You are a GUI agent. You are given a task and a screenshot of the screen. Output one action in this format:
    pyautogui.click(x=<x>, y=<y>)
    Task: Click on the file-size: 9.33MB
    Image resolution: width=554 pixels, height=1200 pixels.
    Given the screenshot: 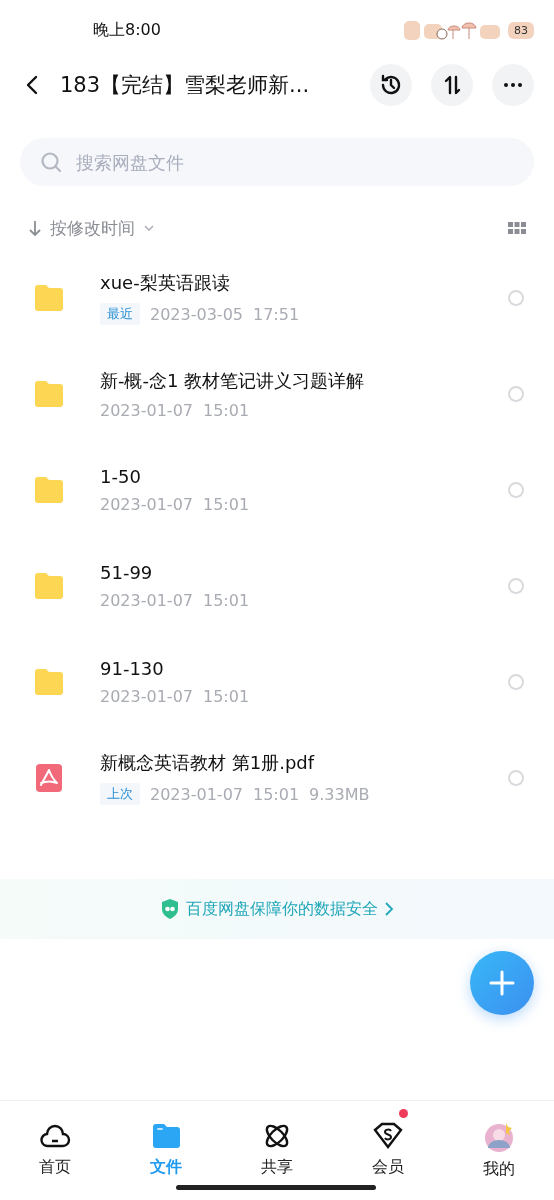 What is the action you would take?
    pyautogui.click(x=339, y=794)
    